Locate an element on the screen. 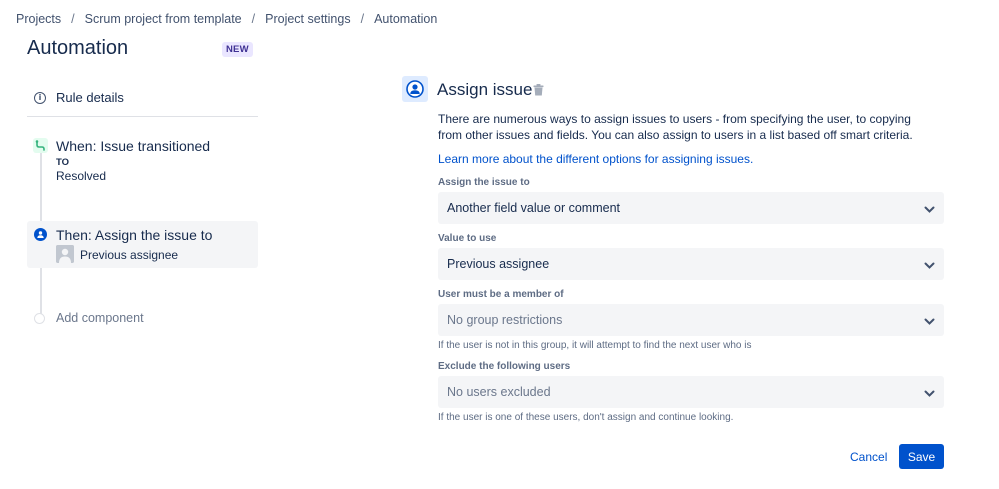 This screenshot has width=999, height=489. breadcrumb-project: Scrum project from template is located at coordinates (163, 19).